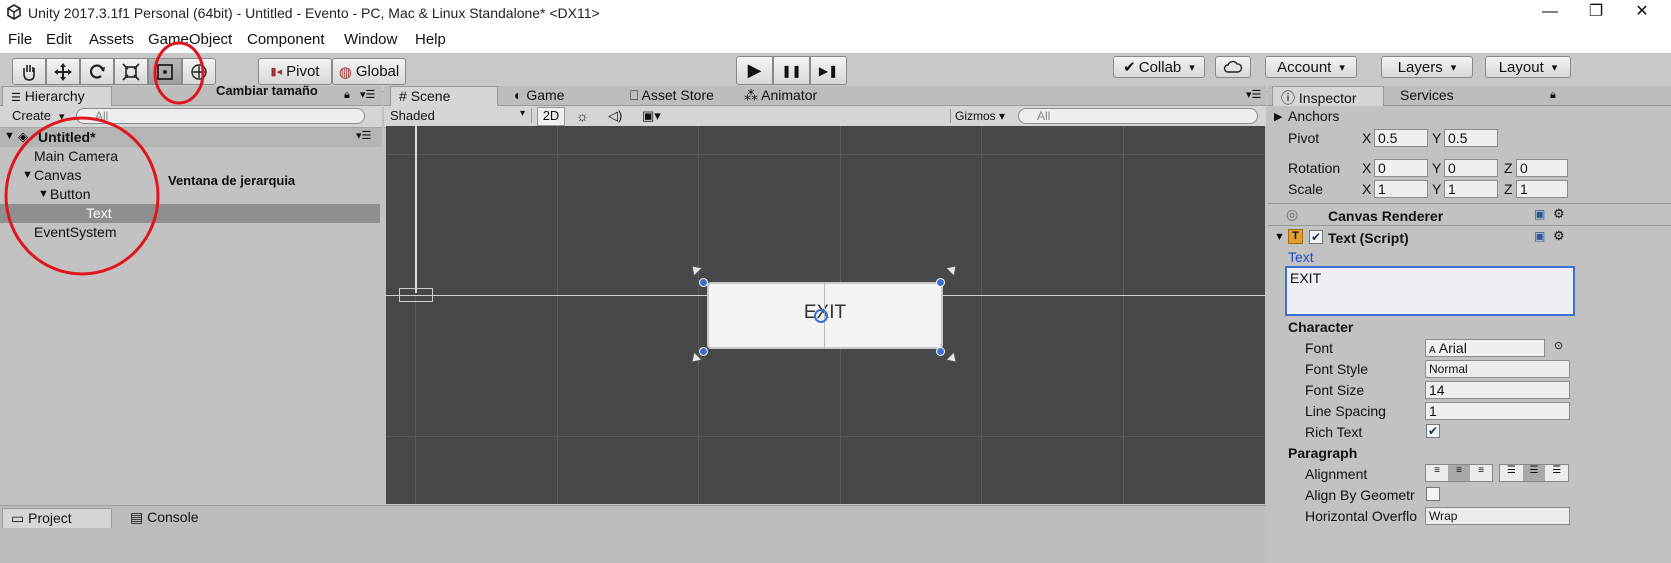 This screenshot has width=1671, height=563. What do you see at coordinates (615, 116) in the screenshot?
I see `audio-toggle-icon: ◁)` at bounding box center [615, 116].